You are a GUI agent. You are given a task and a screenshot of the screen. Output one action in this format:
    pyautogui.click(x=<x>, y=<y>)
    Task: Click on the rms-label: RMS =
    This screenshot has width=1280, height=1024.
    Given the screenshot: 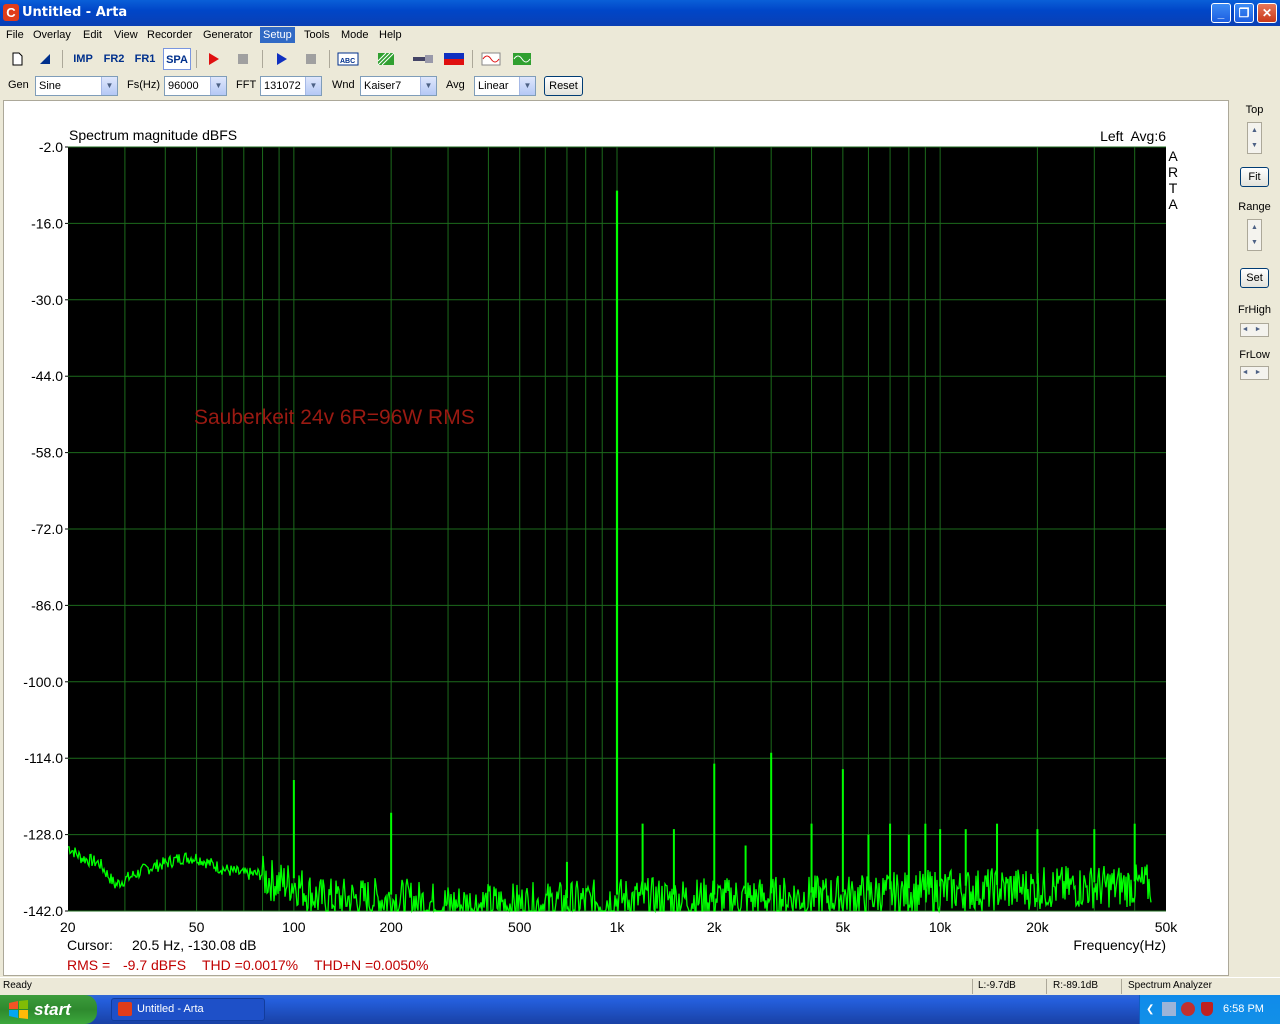 What is the action you would take?
    pyautogui.click(x=88, y=965)
    